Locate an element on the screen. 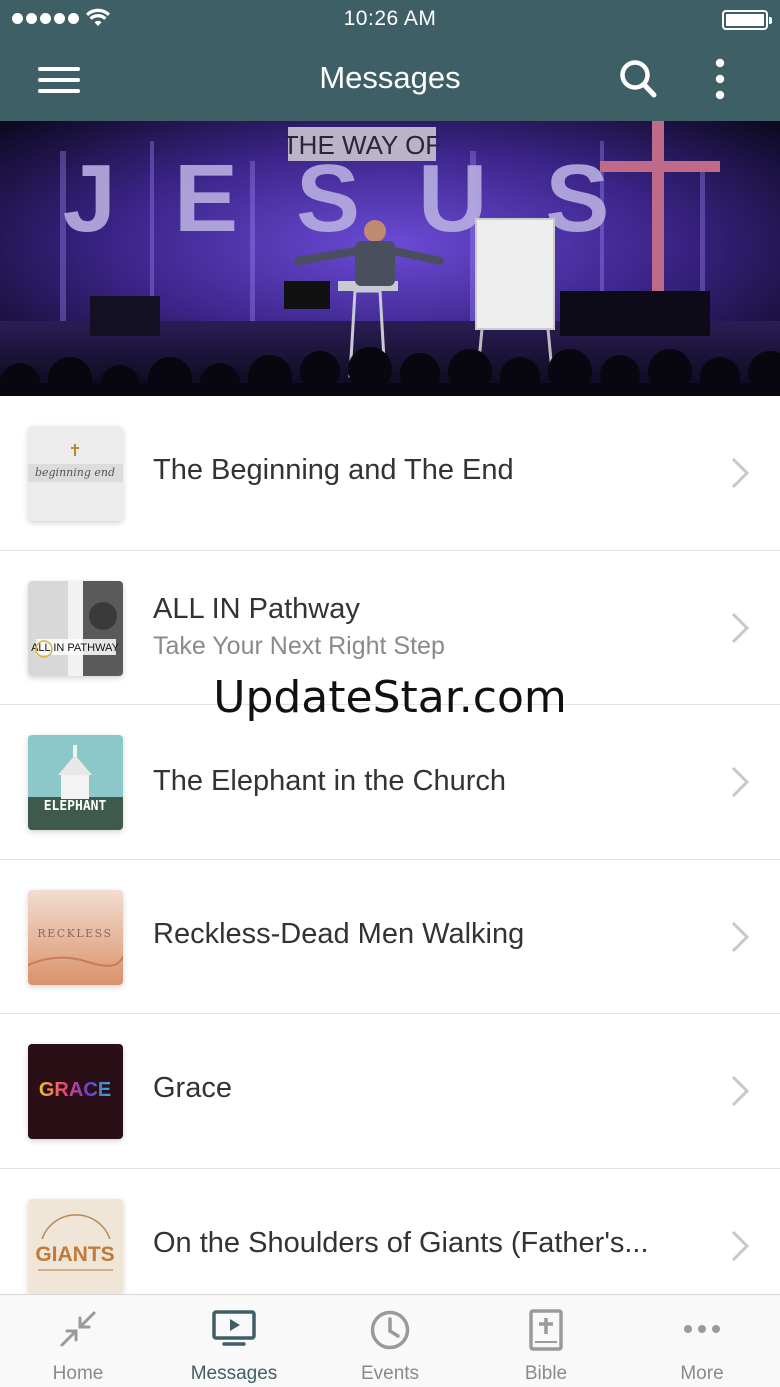  tab-bible: Bible is located at coordinates (546, 1341).